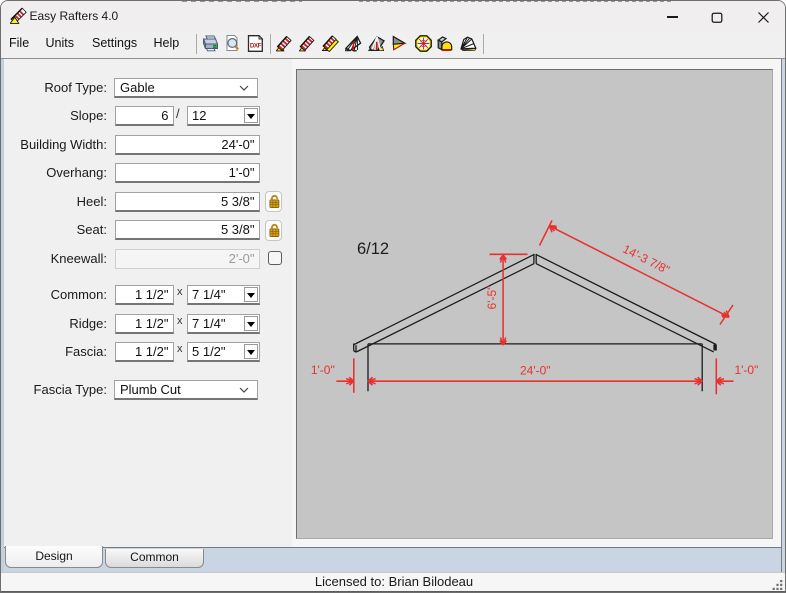  Describe the element at coordinates (535, 371) in the screenshot. I see `svg-text: 24'-0"` at that location.